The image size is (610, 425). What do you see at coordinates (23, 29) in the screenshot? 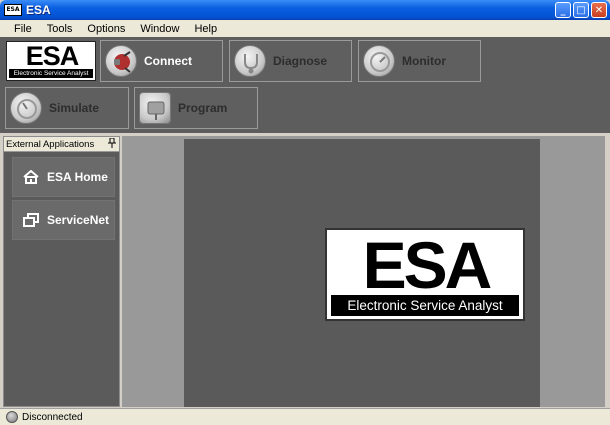
I see `menu-file: File` at bounding box center [23, 29].